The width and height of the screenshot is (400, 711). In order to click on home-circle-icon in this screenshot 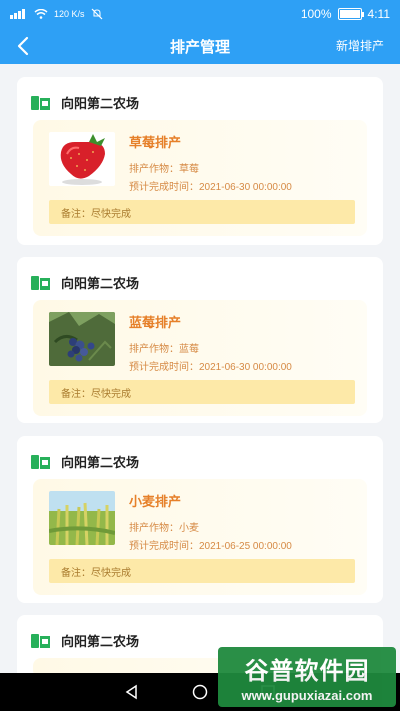, I will do `click(200, 692)`.